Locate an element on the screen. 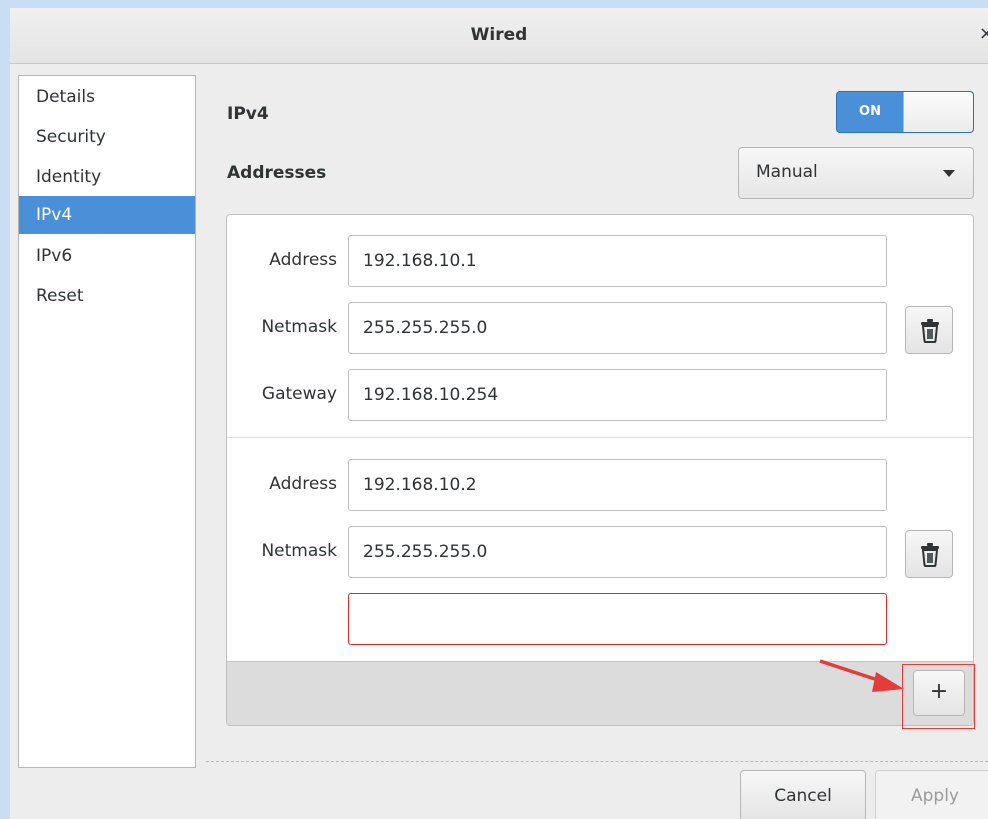 The height and width of the screenshot is (819, 988). addresses-label: Addresses is located at coordinates (277, 173).